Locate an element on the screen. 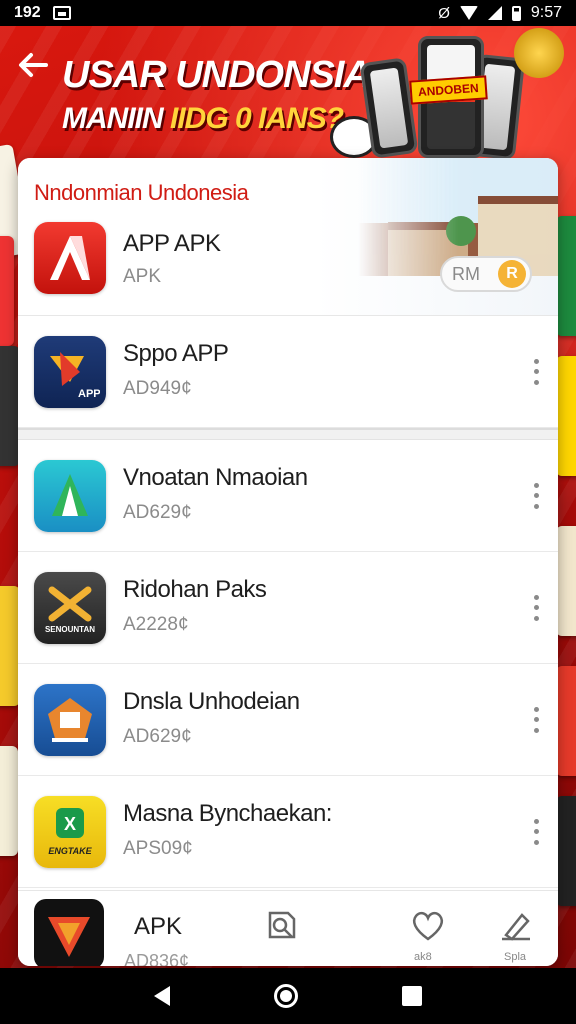  system-nav-bar is located at coordinates (288, 996).